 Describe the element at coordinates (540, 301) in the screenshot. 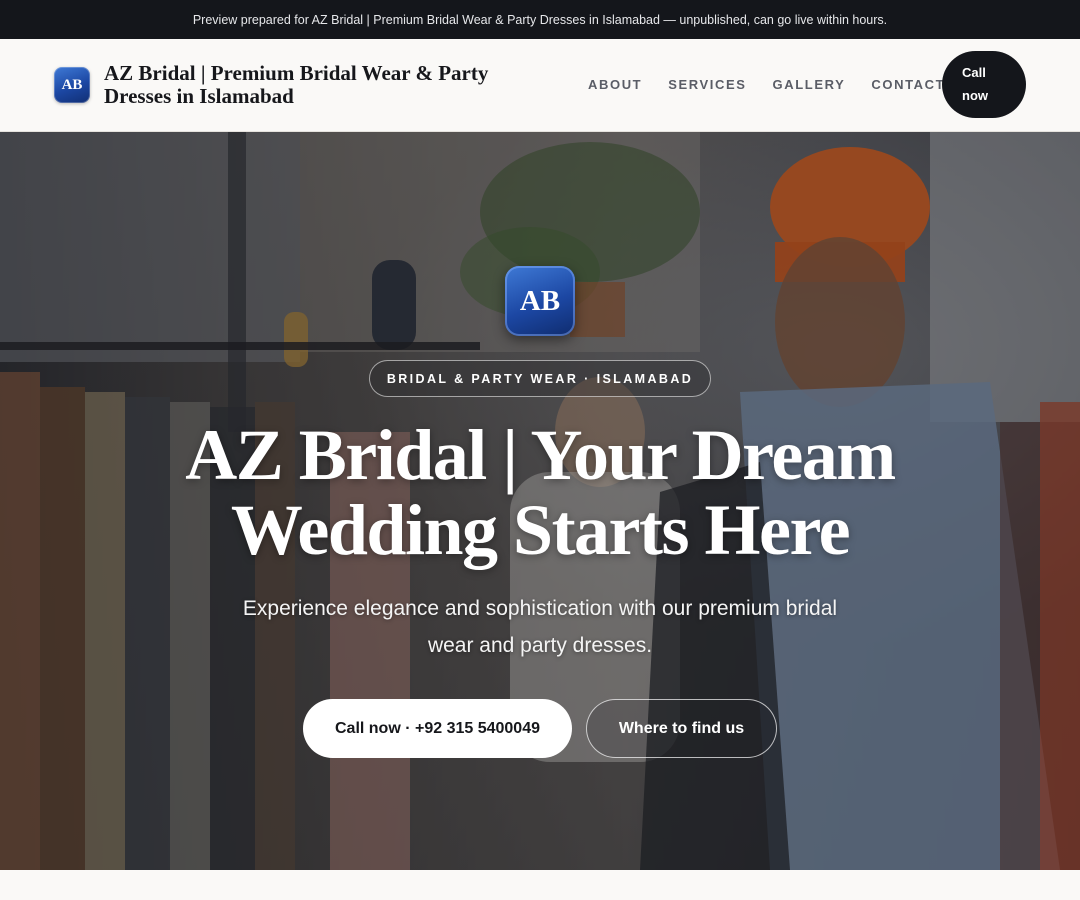

I see `hero-logo: AB` at that location.